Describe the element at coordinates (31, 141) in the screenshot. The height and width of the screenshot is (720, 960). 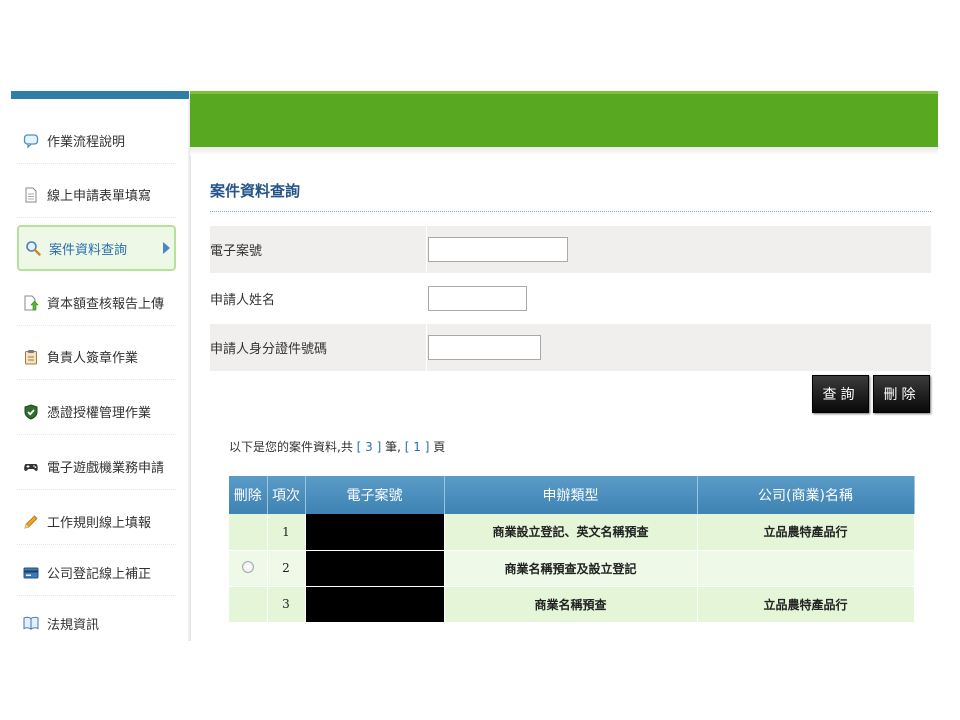
I see `chat-bubble-icon` at that location.